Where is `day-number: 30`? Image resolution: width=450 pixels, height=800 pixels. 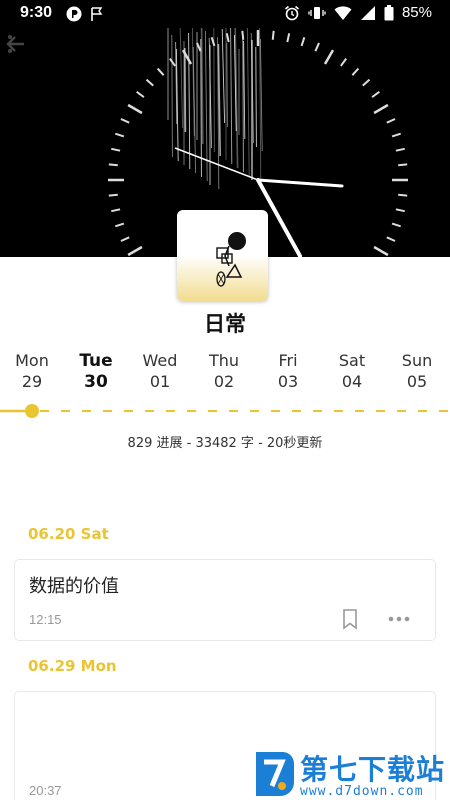
day-number: 30 is located at coordinates (96, 382).